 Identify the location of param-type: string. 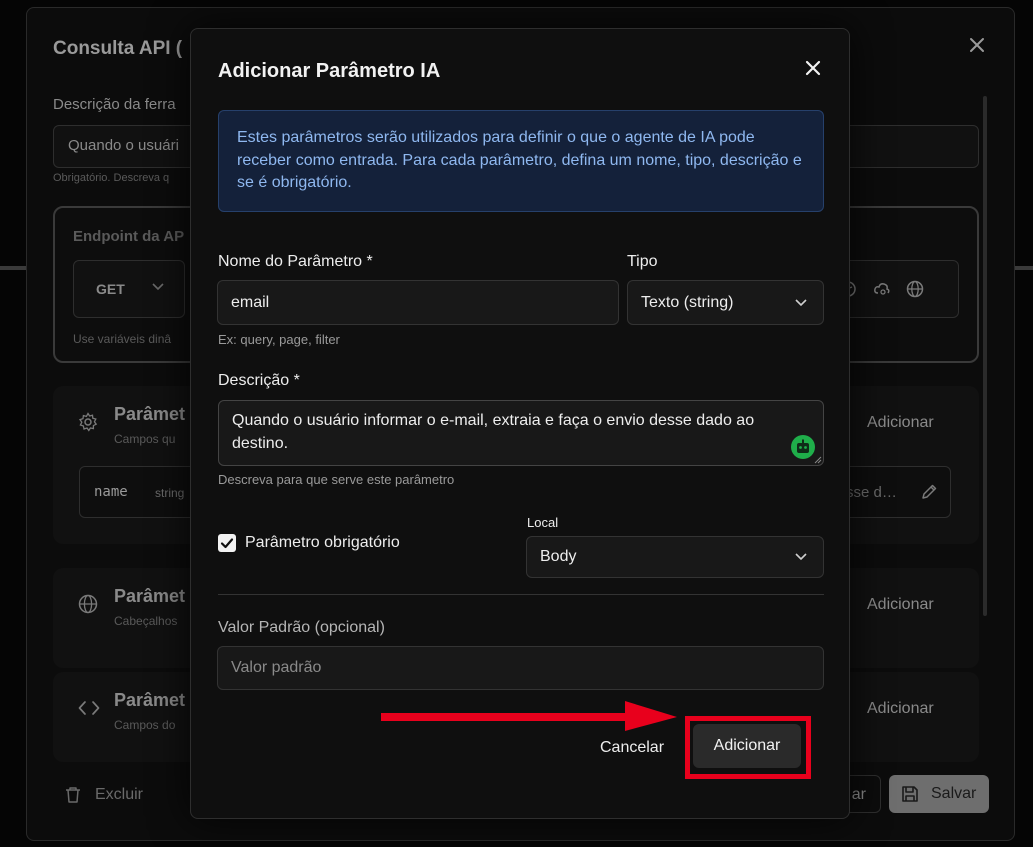
(170, 493).